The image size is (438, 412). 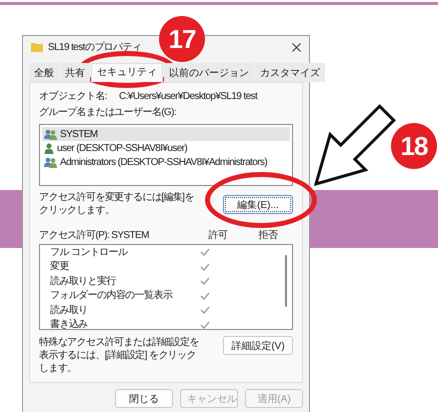 I want to click on principal-item: SYSTEM, so click(x=166, y=134).